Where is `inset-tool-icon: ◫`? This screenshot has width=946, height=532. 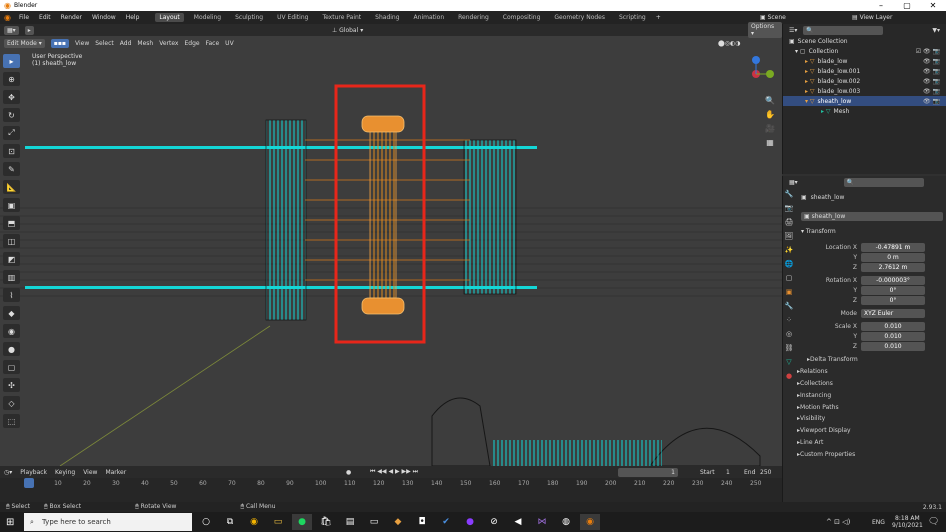
inset-tool-icon: ◫ is located at coordinates (11, 241).